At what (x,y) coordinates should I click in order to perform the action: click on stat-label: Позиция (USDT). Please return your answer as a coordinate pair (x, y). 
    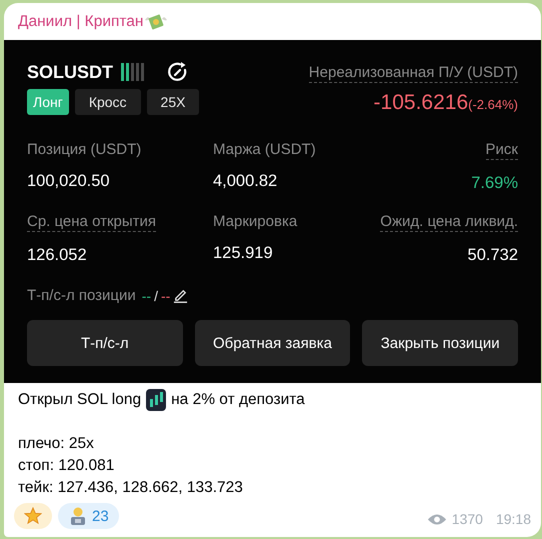
    Looking at the image, I should click on (84, 149).